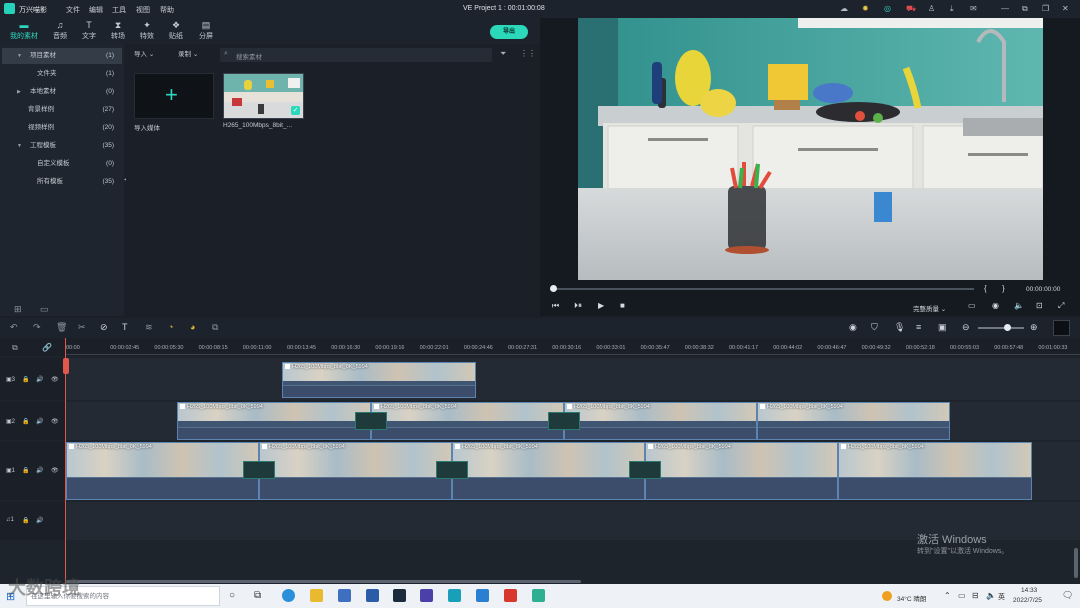 This screenshot has width=1080, height=608. Describe the element at coordinates (853, 327) in the screenshot. I see `render-icon: ◉` at that location.